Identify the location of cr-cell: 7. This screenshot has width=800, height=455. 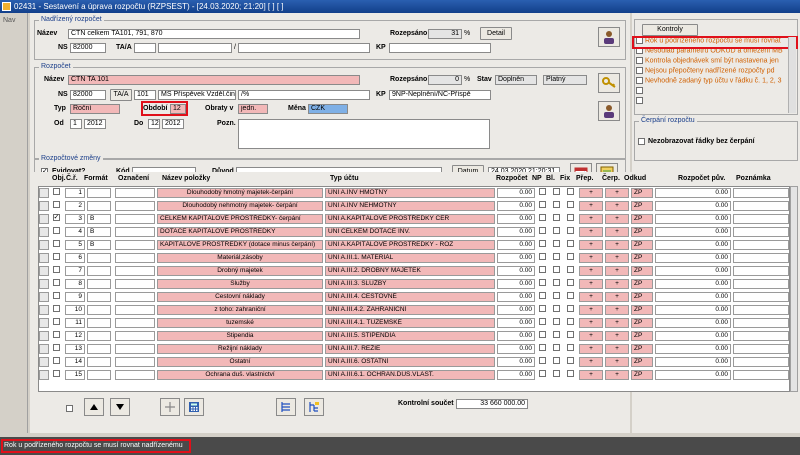
(75, 271).